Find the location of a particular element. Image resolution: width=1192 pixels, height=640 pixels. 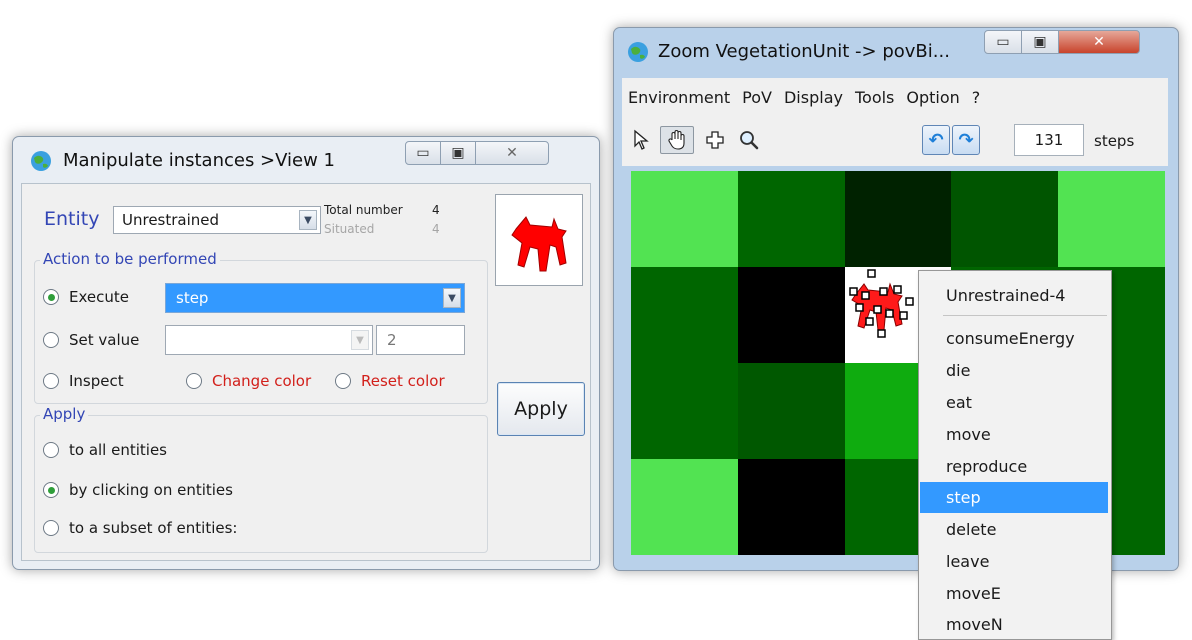

zoom-tool is located at coordinates (749, 140).